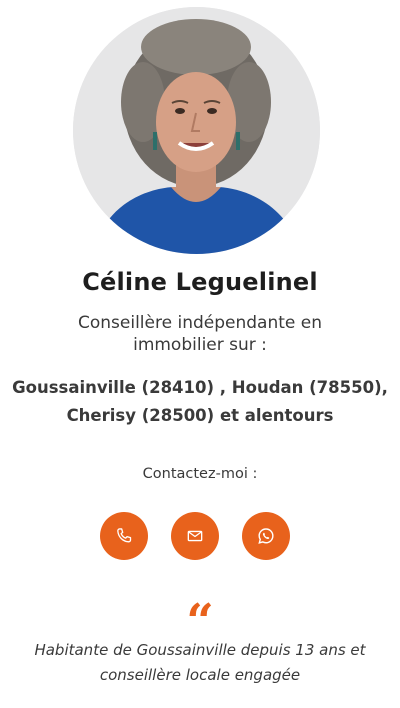 The width and height of the screenshot is (400, 708). What do you see at coordinates (200, 614) in the screenshot?
I see `quote-mark-icon: “` at bounding box center [200, 614].